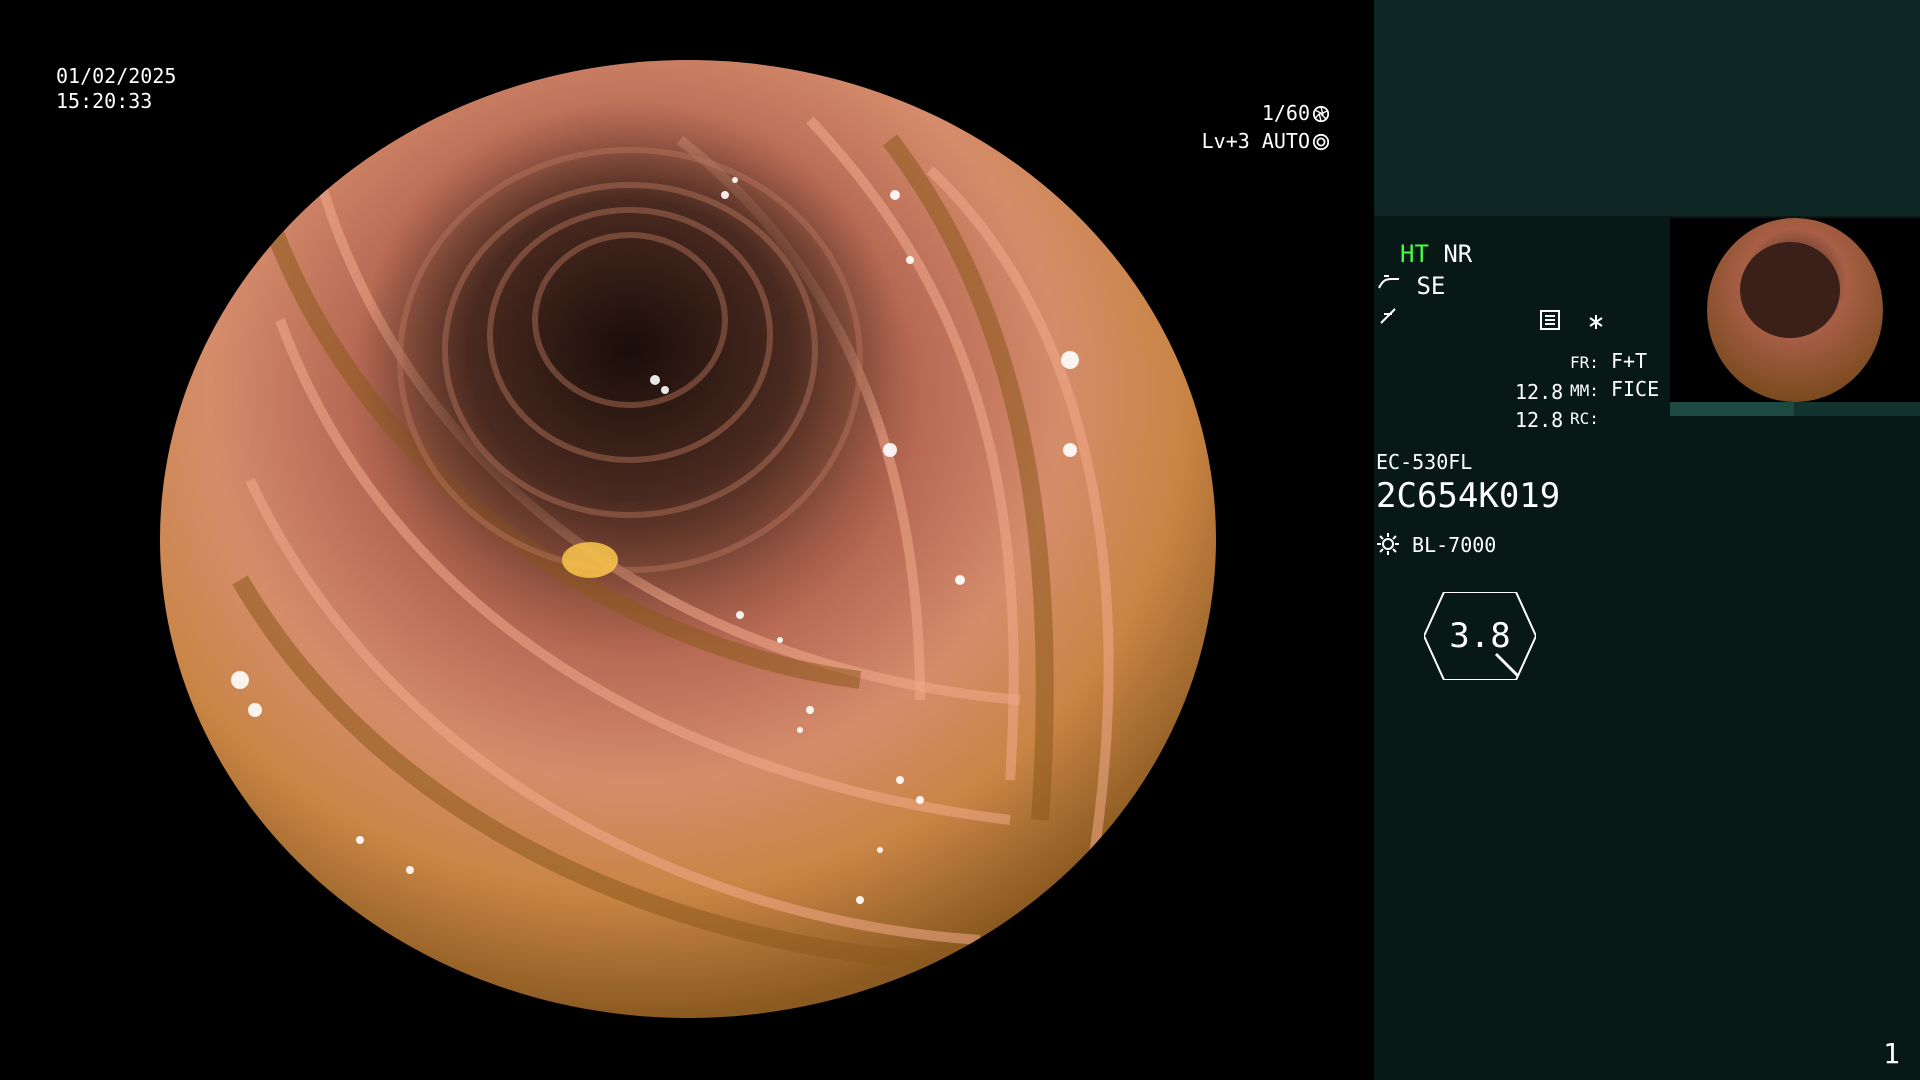 Image resolution: width=1920 pixels, height=1080 pixels. What do you see at coordinates (1550, 320) in the screenshot?
I see `menu-icon` at bounding box center [1550, 320].